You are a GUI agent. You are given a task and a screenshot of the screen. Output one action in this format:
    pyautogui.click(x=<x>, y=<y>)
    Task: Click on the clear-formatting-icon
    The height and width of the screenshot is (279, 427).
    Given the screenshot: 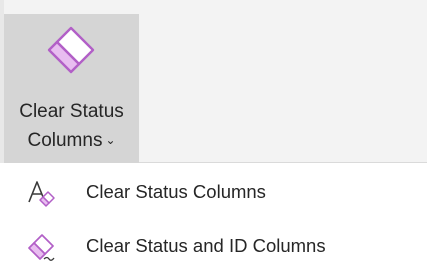 What is the action you would take?
    pyautogui.click(x=41, y=194)
    